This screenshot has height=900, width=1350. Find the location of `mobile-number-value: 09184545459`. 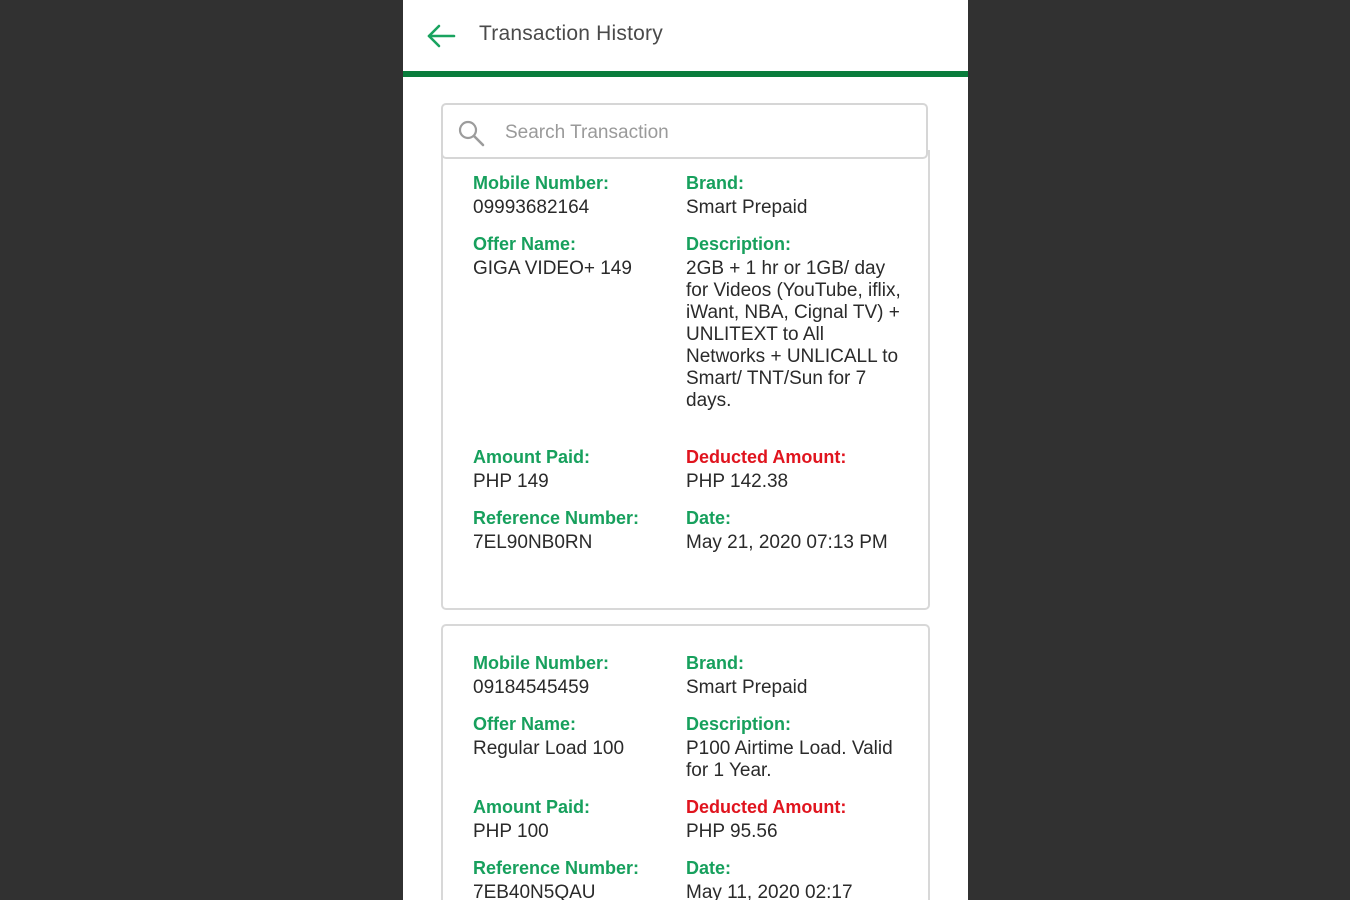

mobile-number-value: 09184545459 is located at coordinates (531, 687).